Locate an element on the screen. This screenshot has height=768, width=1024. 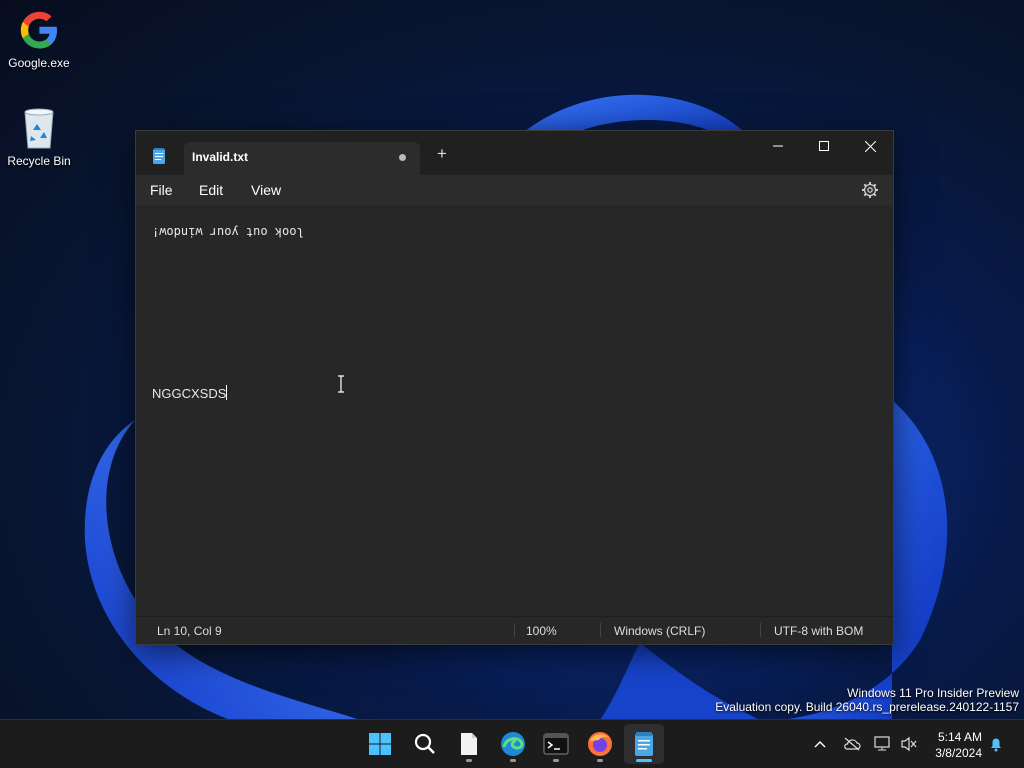
taskbar-notepad is located at coordinates (644, 744).